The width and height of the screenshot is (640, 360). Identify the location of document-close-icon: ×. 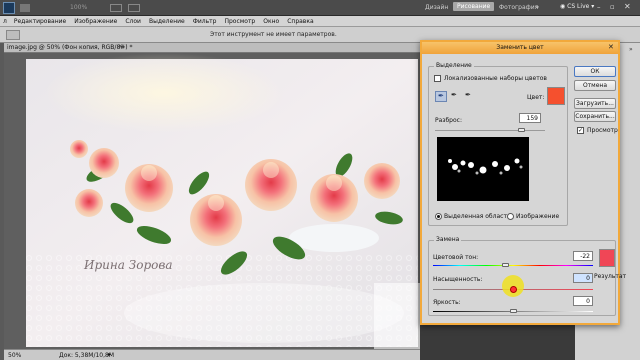
(120, 46).